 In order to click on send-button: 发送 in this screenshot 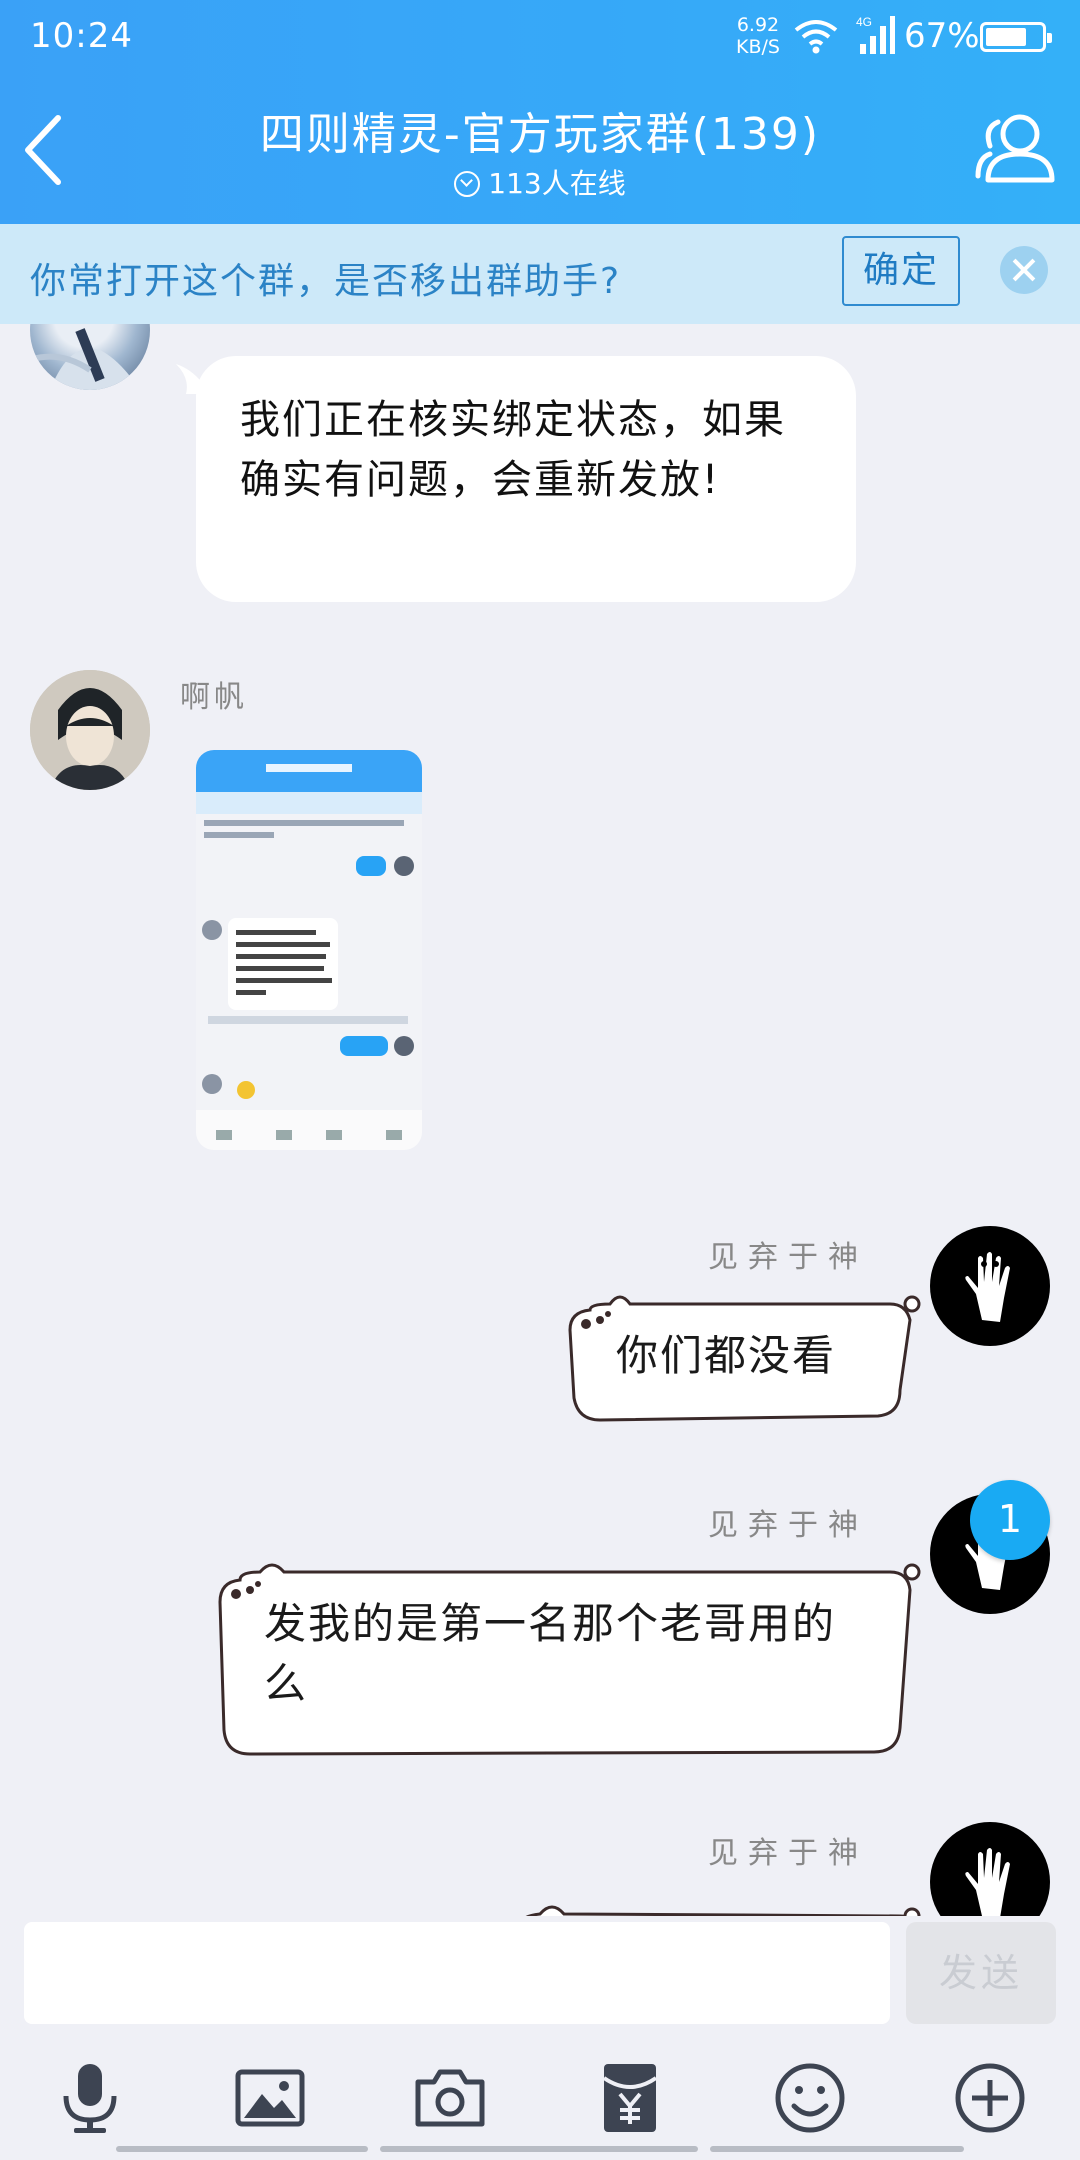, I will do `click(981, 1973)`.